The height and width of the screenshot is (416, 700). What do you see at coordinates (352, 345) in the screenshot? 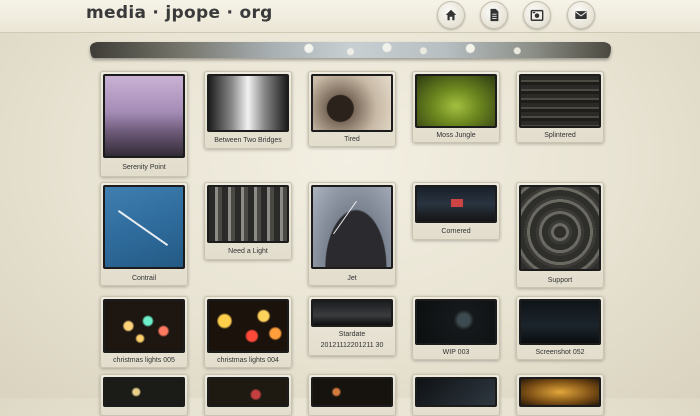
I see `photo-subcaption: 20121112201211 30` at bounding box center [352, 345].